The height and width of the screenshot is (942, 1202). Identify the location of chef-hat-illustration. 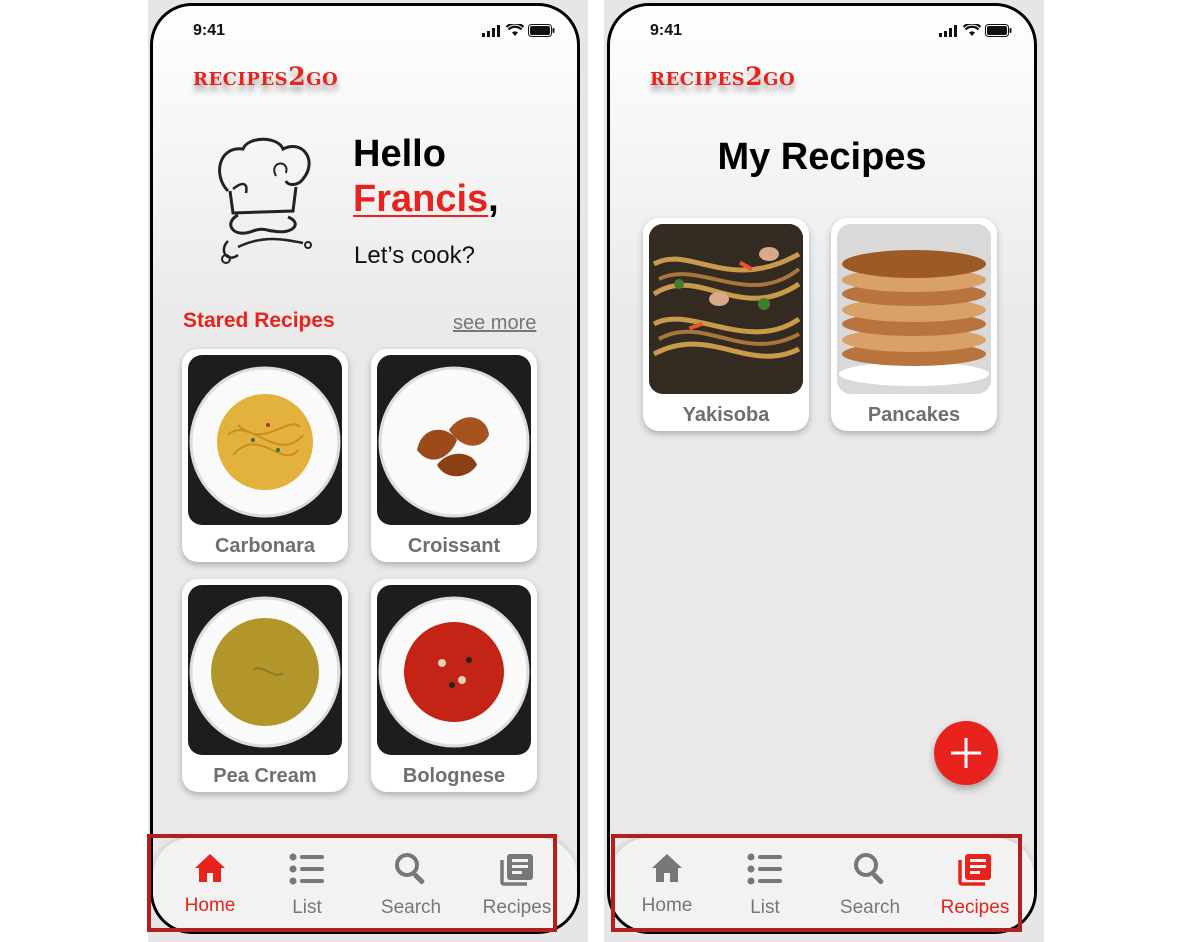
(265, 200).